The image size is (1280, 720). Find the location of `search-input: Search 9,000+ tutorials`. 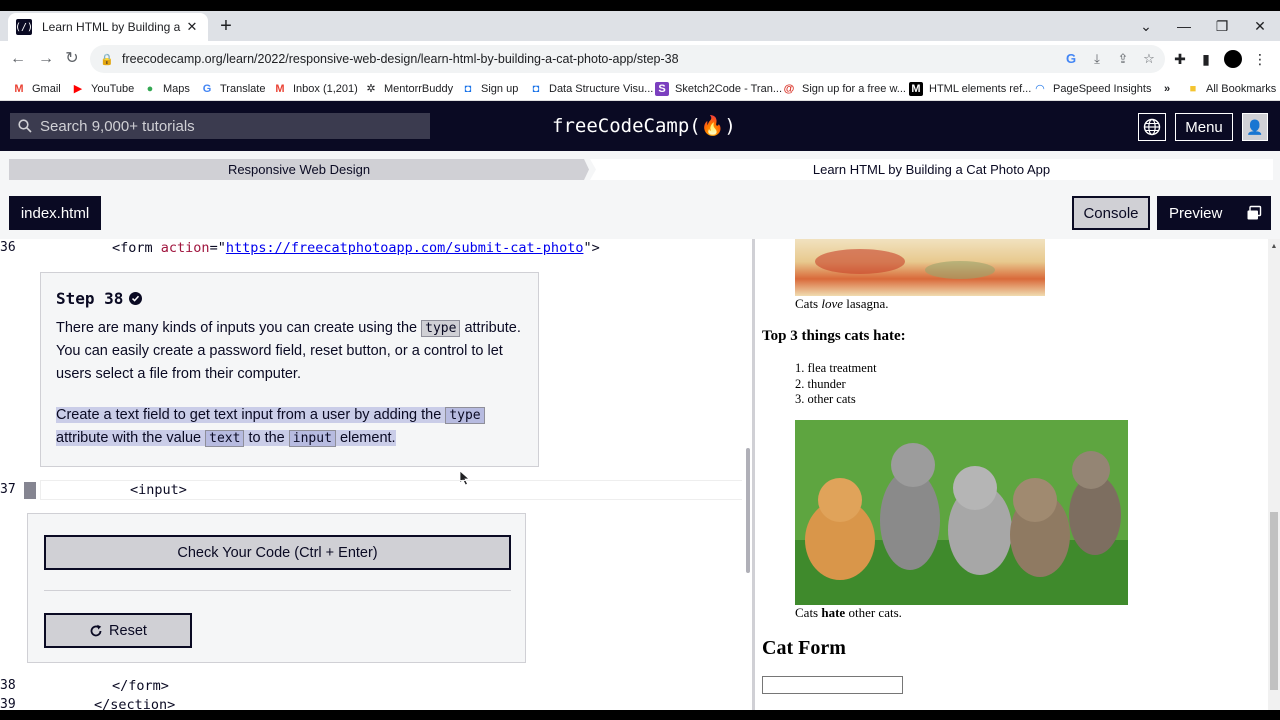

search-input: Search 9,000+ tutorials is located at coordinates (220, 126).